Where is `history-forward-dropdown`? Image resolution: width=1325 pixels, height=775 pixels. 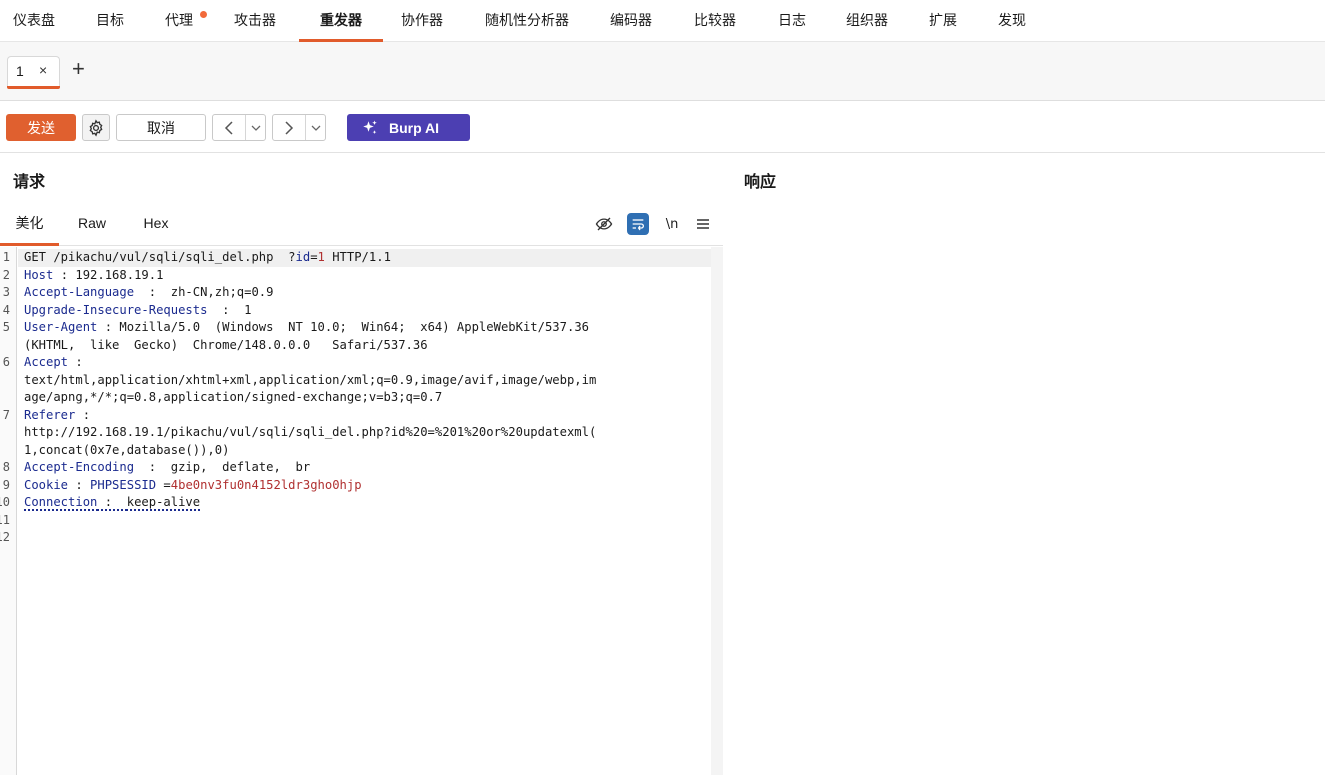
history-forward-dropdown is located at coordinates (315, 127).